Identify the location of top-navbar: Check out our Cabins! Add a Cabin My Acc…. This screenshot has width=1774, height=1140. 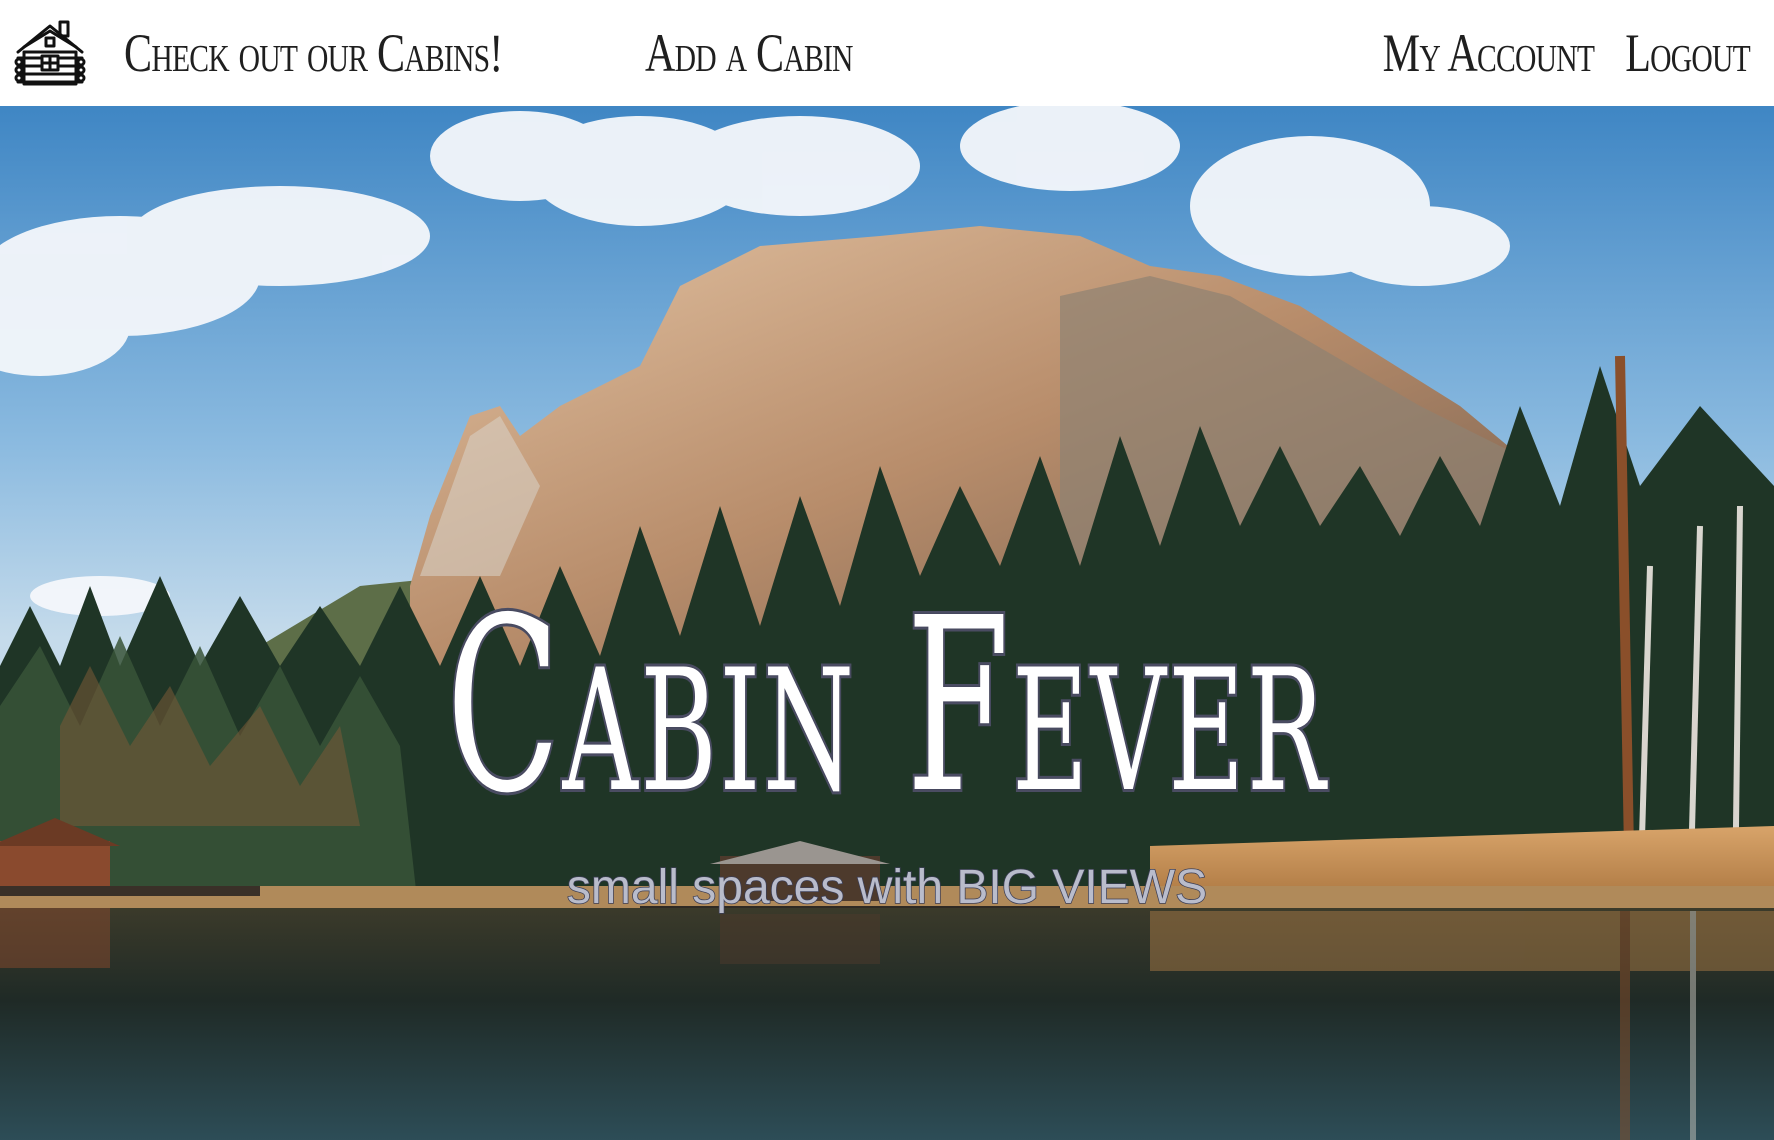
(887, 53).